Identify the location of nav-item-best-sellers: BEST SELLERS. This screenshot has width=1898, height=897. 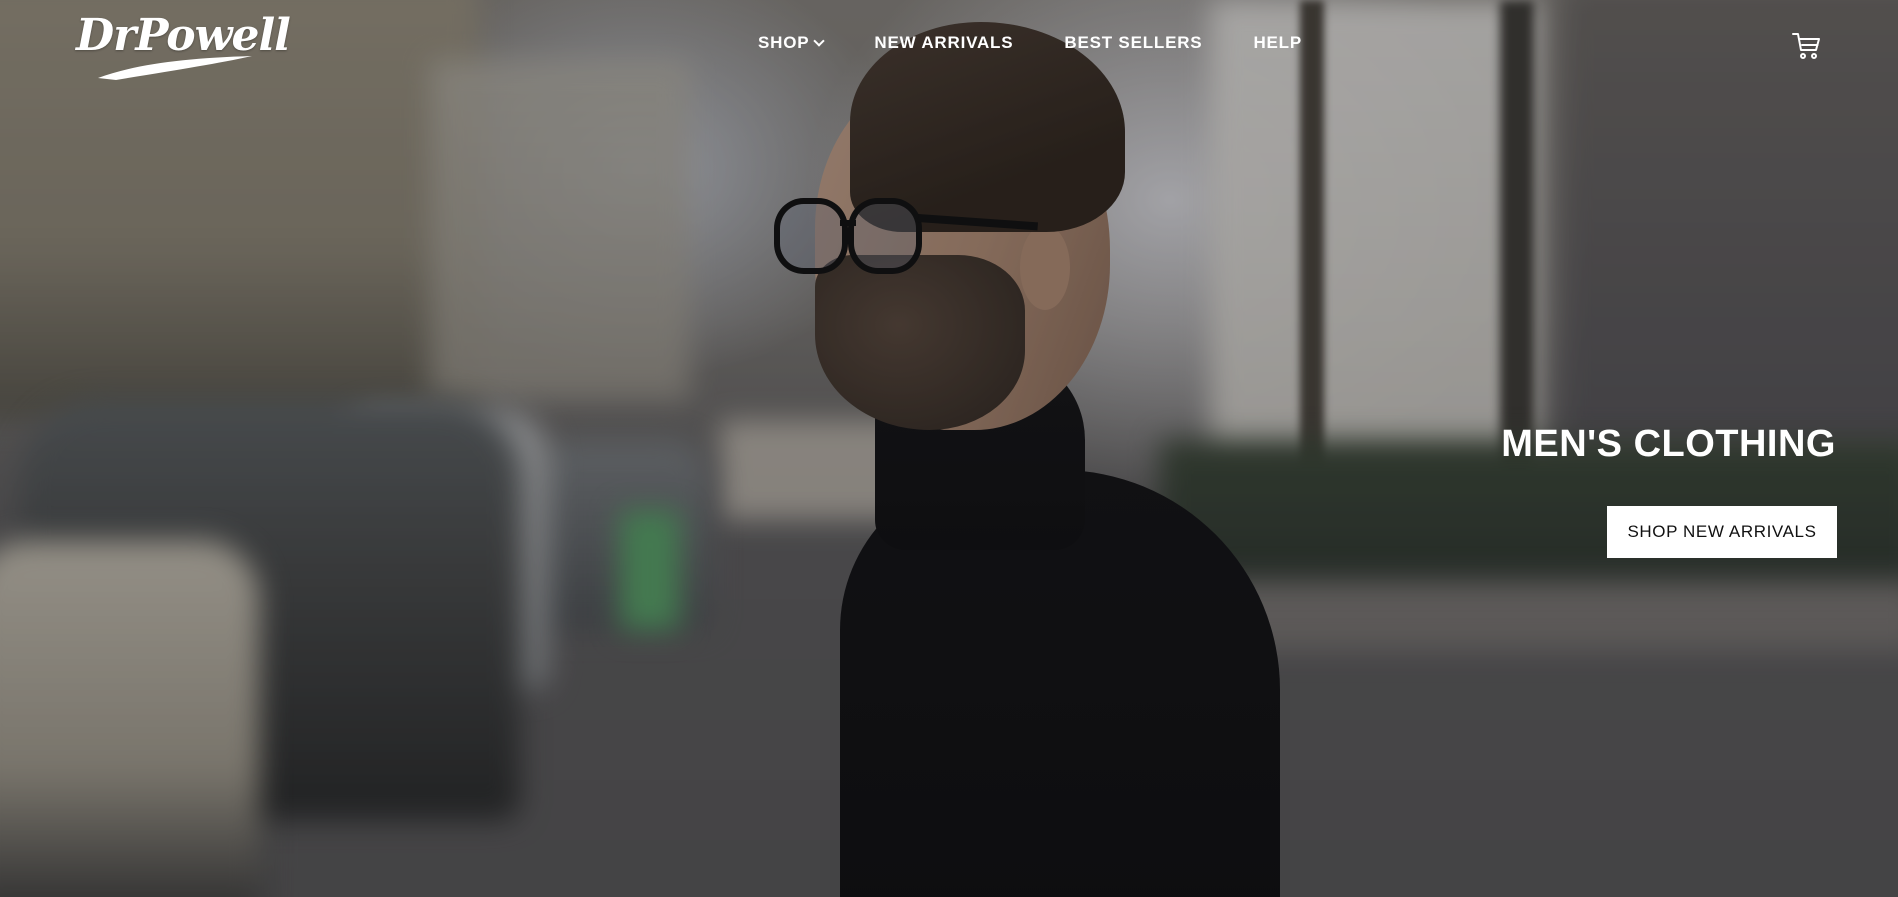
(1133, 43).